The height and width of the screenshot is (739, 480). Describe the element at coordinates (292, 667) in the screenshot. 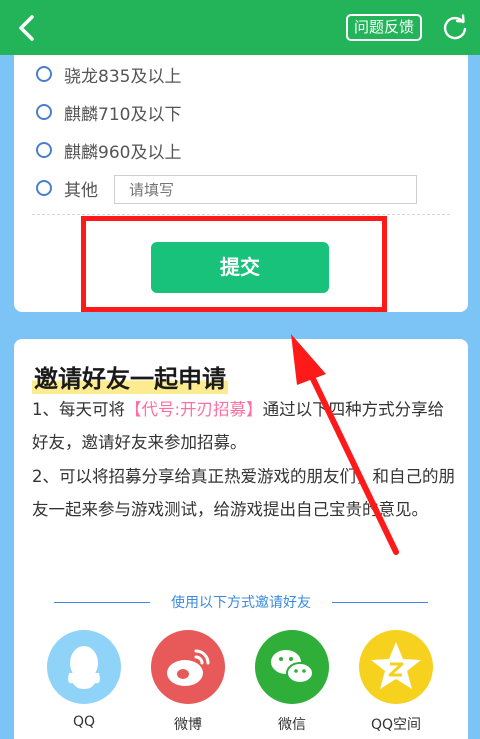

I see `wechat-icon` at that location.